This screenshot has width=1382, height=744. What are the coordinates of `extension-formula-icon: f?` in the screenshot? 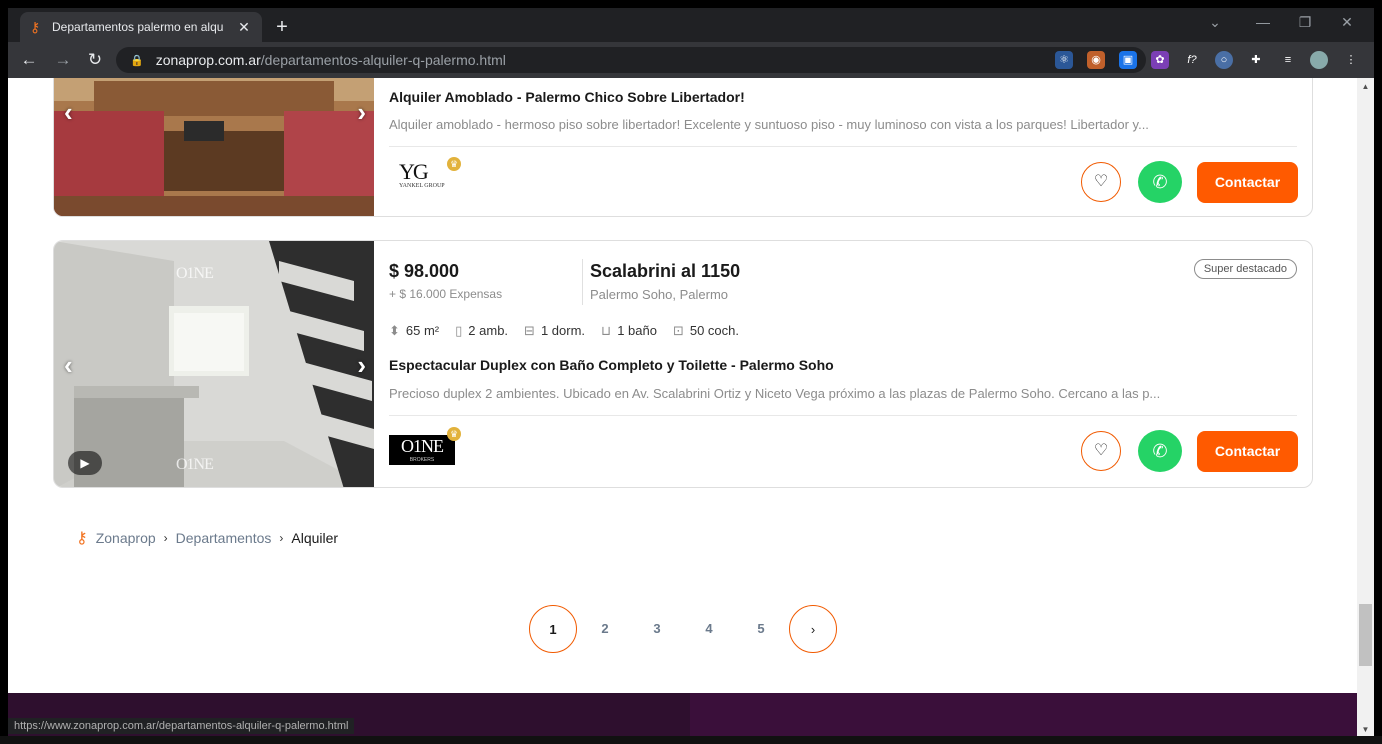 It's located at (1192, 60).